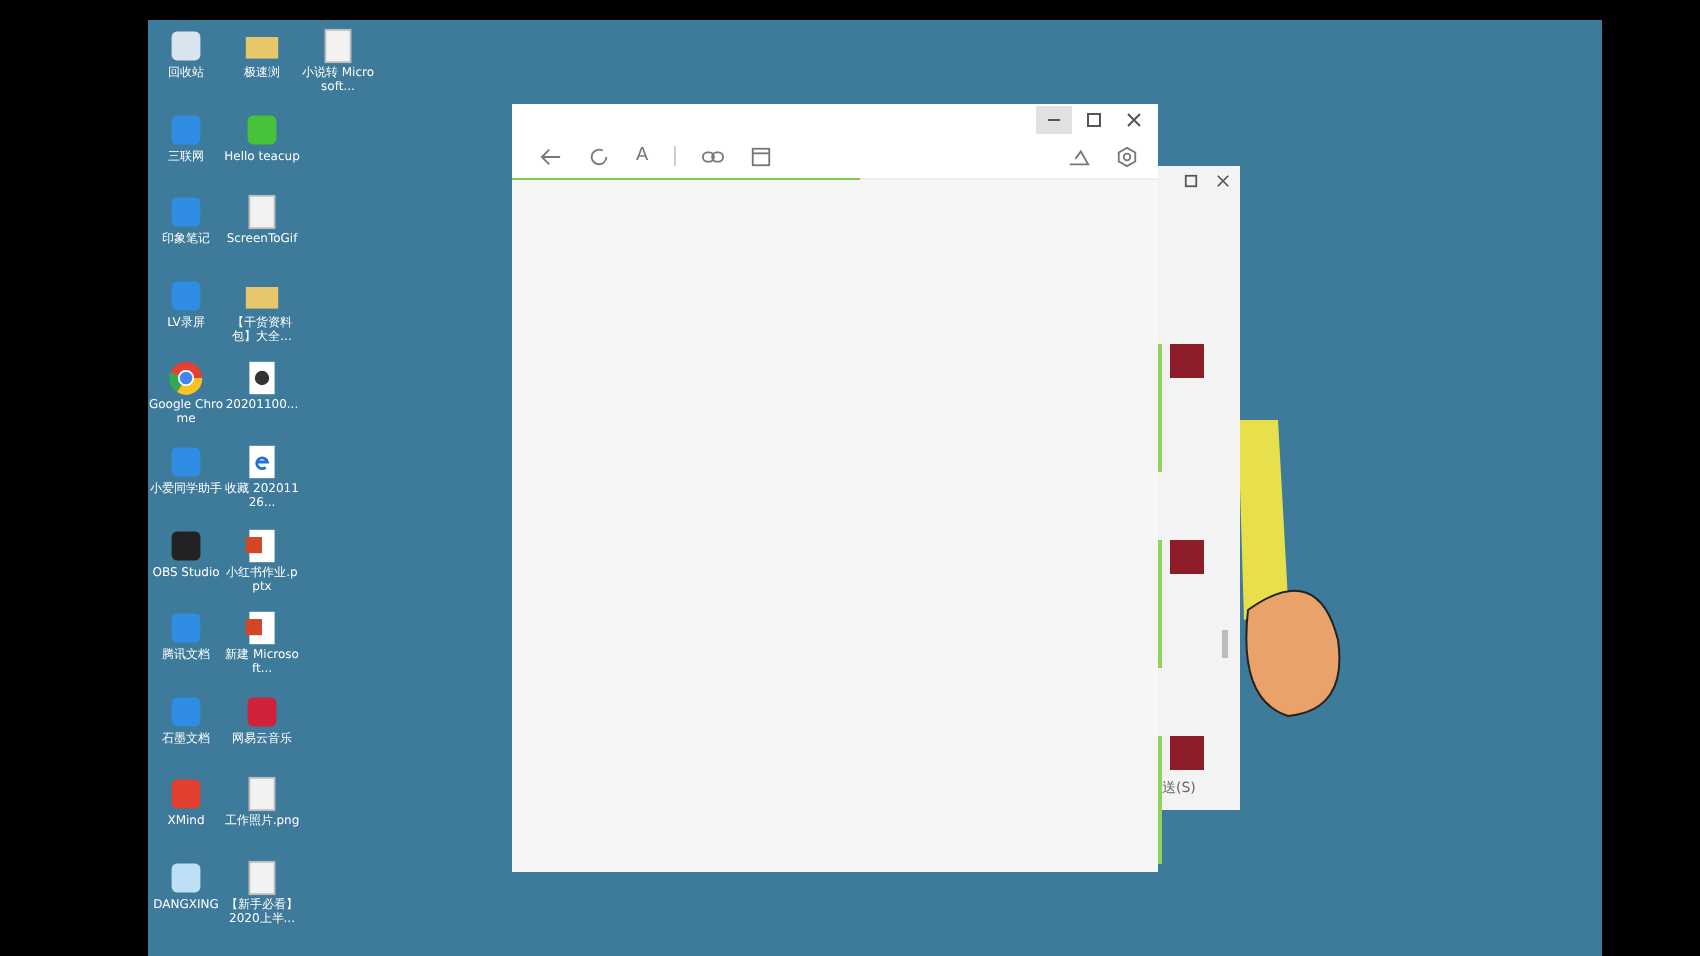  Describe the element at coordinates (262, 378) in the screenshot. I see `media-icon` at that location.